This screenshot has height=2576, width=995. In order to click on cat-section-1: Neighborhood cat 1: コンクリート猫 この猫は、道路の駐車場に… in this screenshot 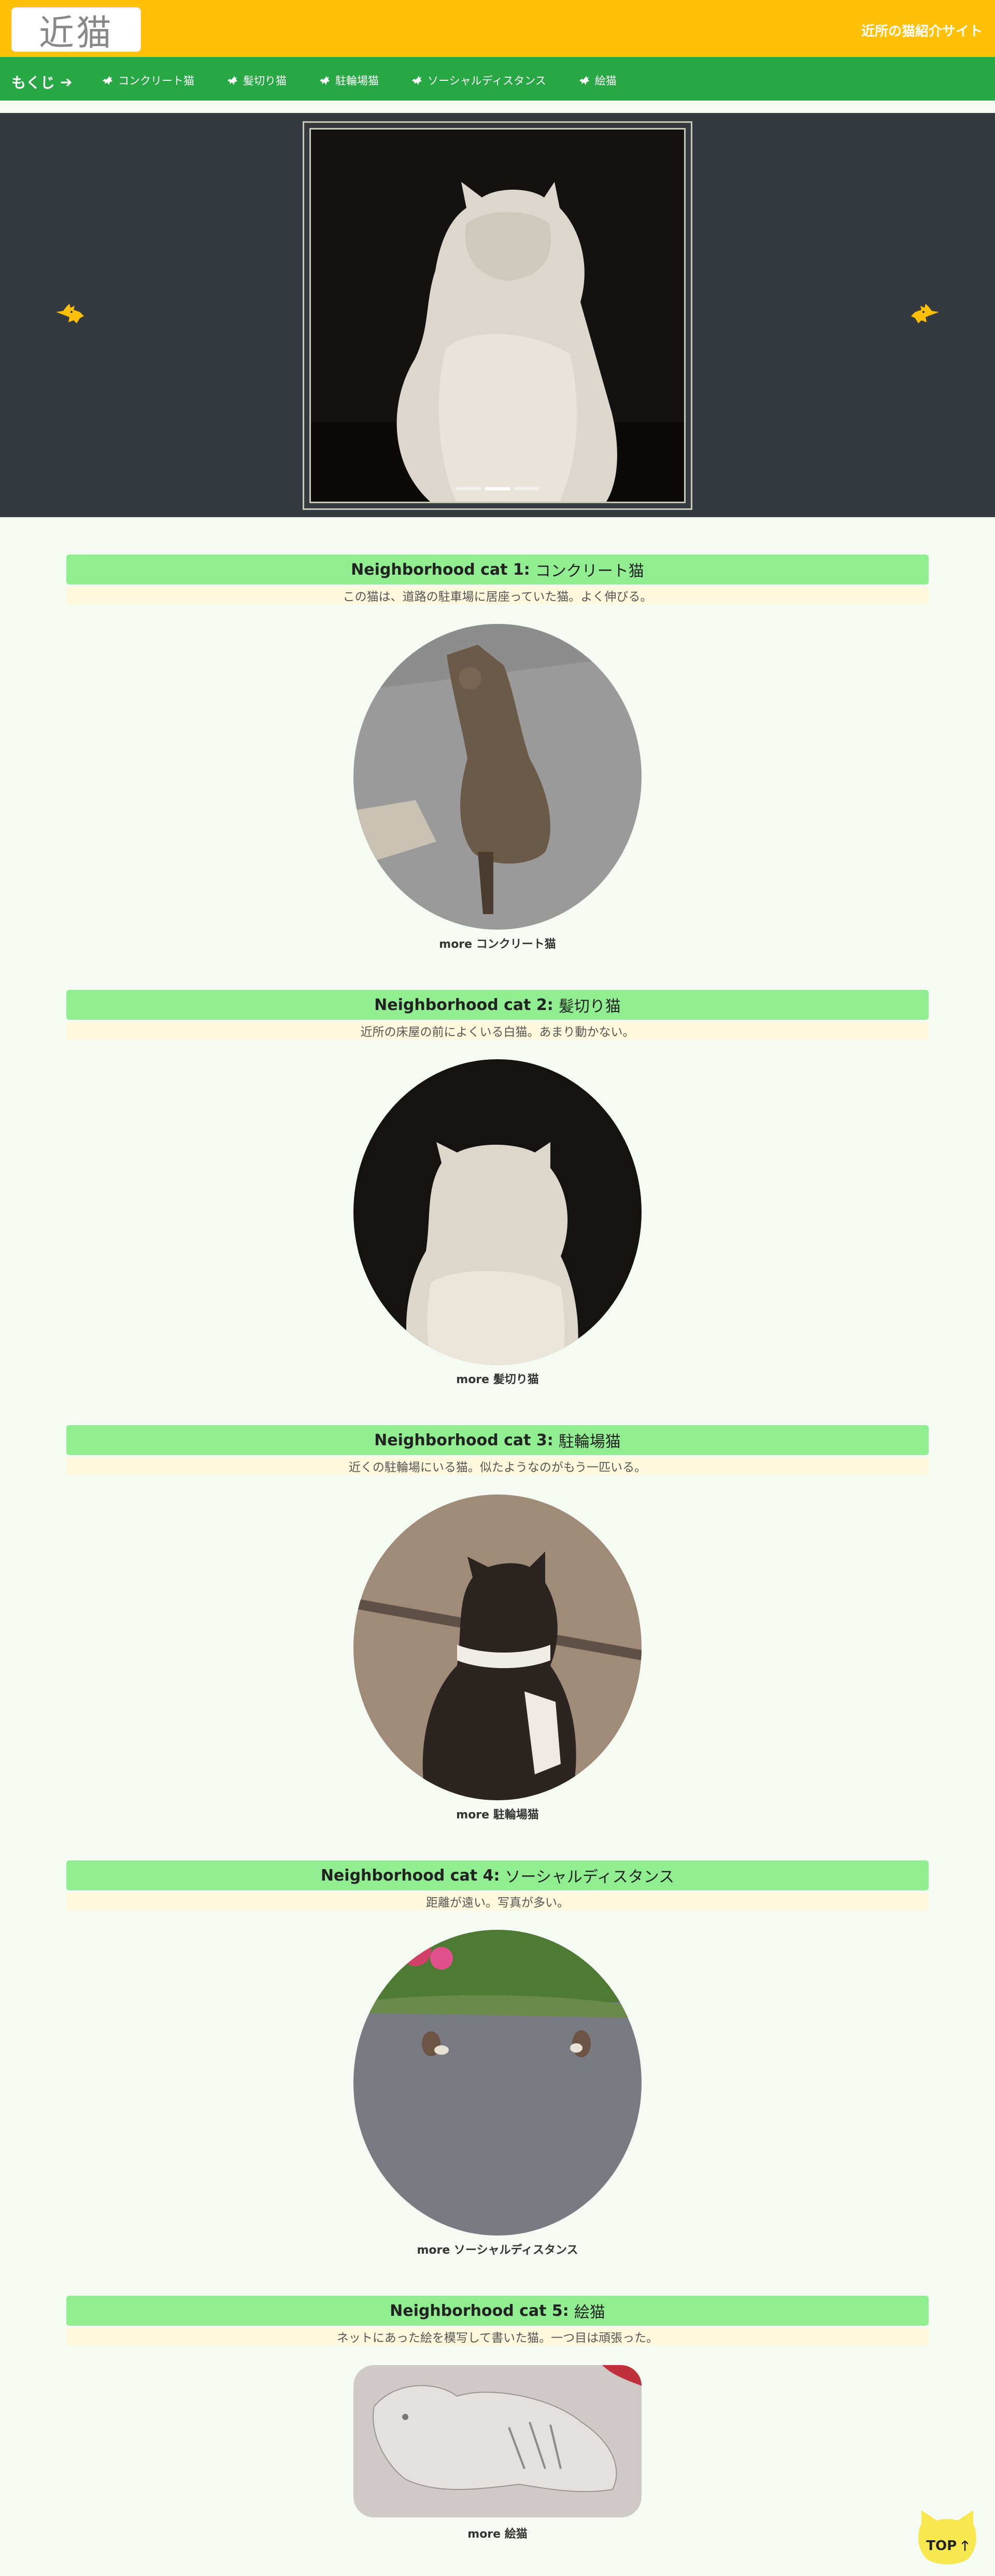, I will do `click(497, 579)`.